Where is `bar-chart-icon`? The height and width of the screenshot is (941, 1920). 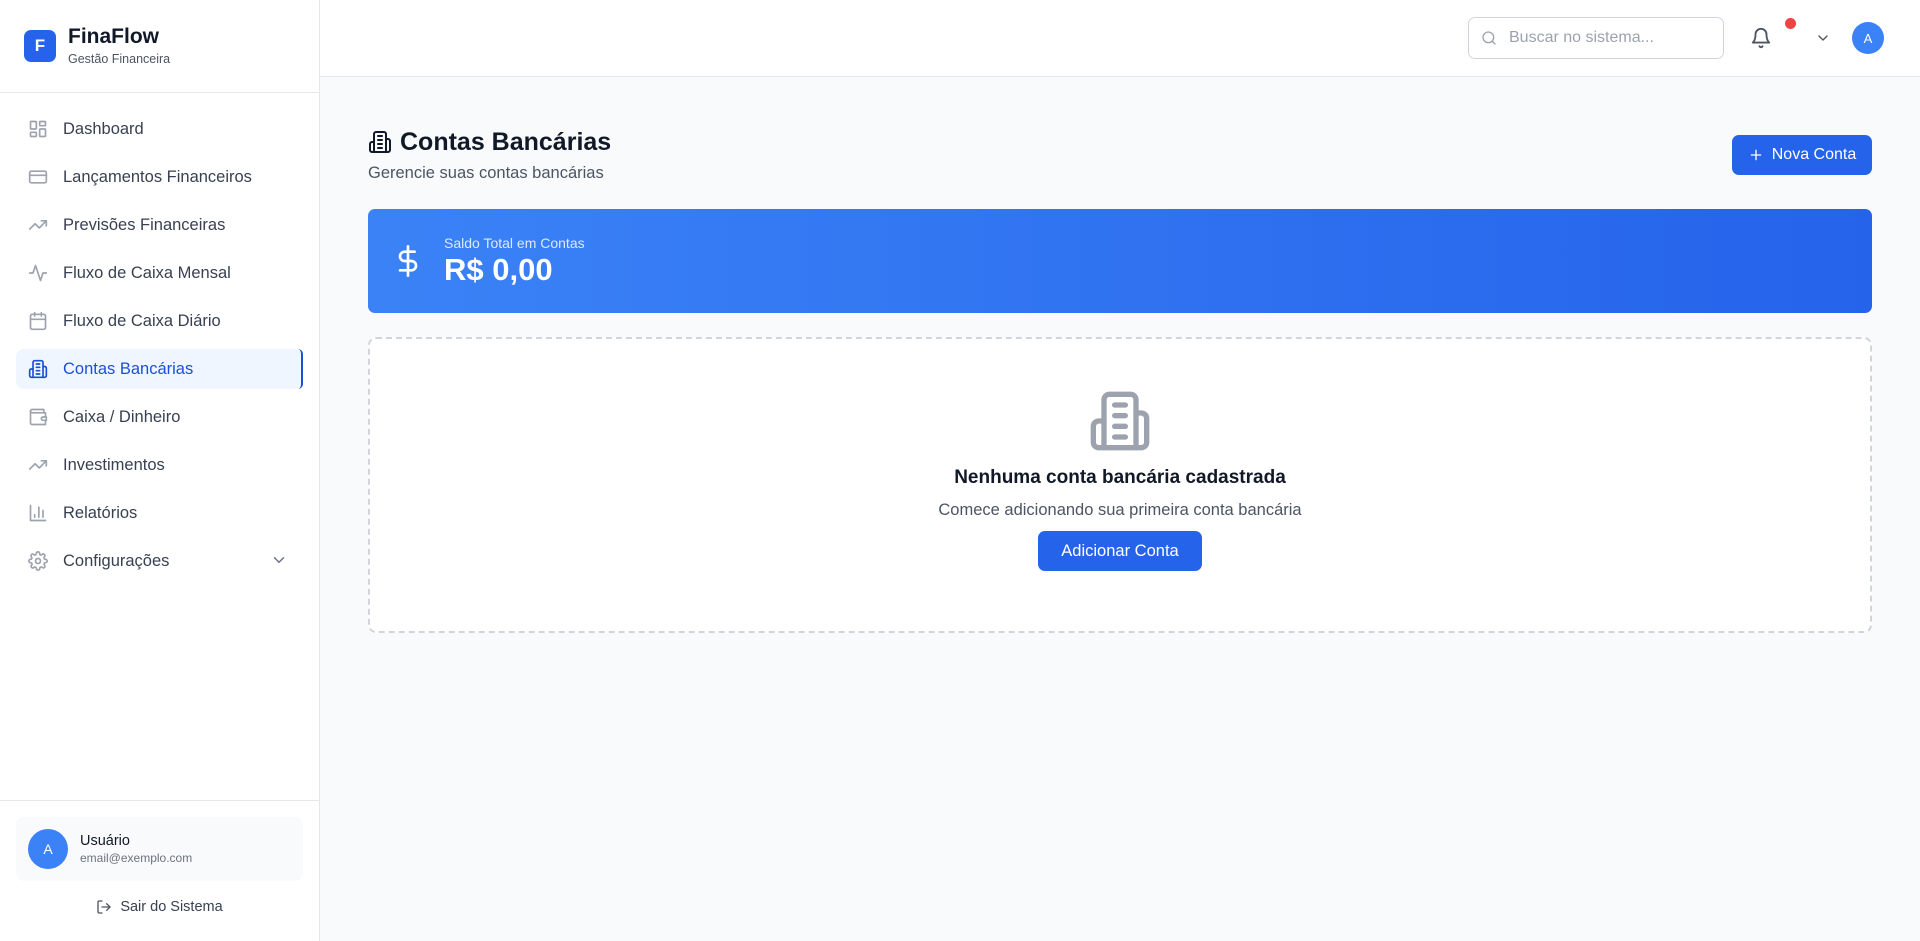 bar-chart-icon is located at coordinates (38, 513).